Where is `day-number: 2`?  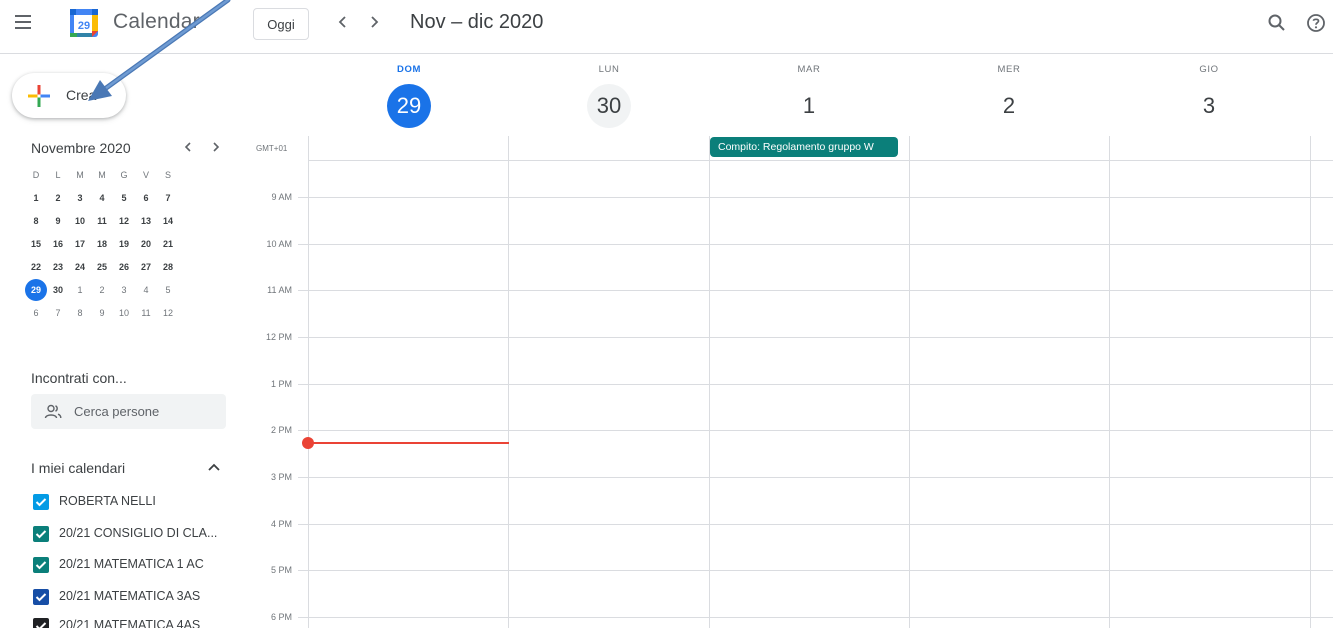
day-number: 2 is located at coordinates (1009, 106).